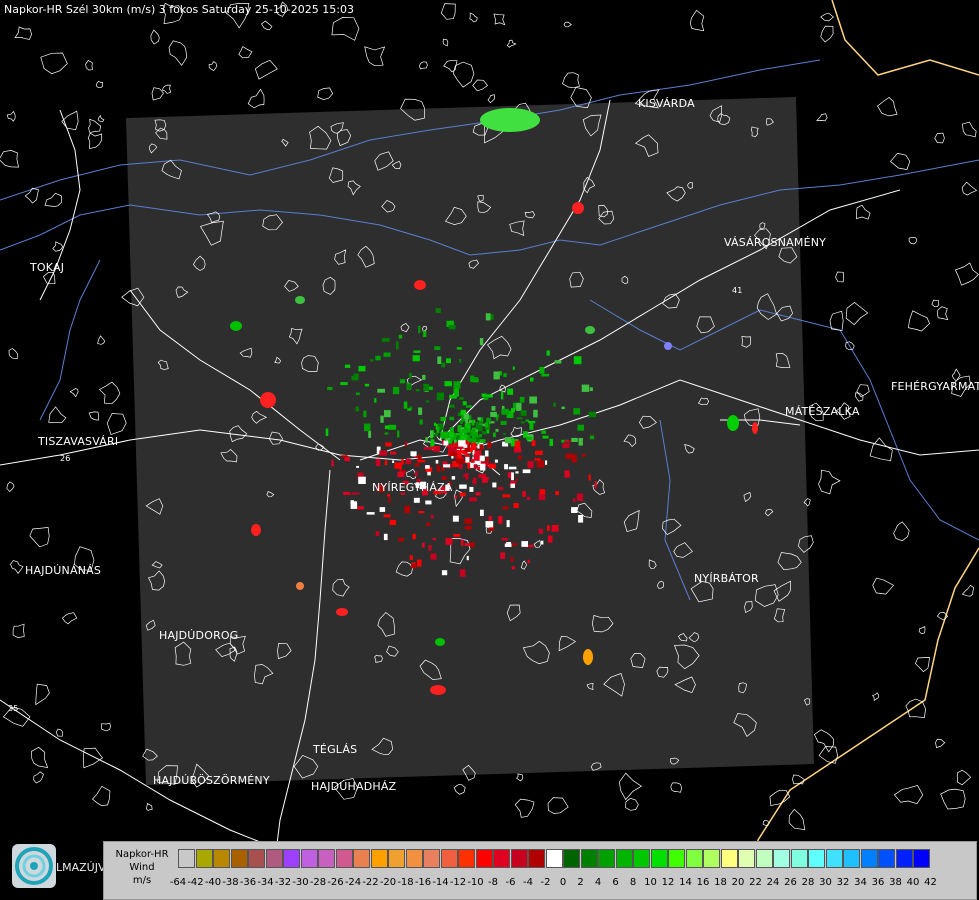 Image resolution: width=979 pixels, height=900 pixels. What do you see at coordinates (370, 882) in the screenshot?
I see `legend-label: -22` at bounding box center [370, 882].